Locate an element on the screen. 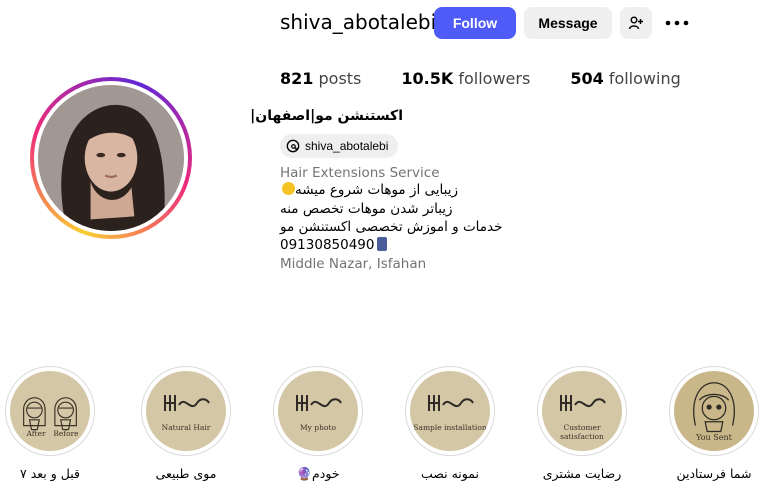 Image resolution: width=770 pixels, height=500 pixels. highlight-natural-hair: Natural Hair موی طبیعی is located at coordinates (186, 423).